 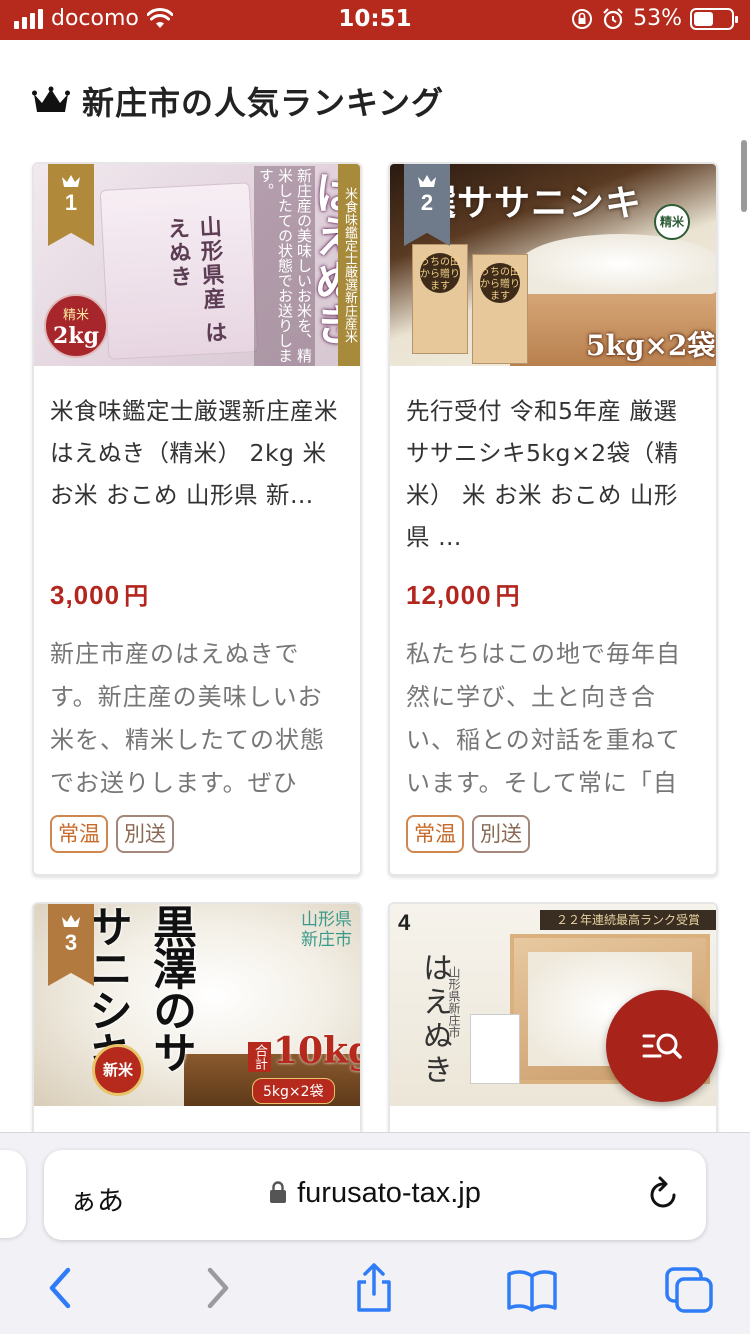 What do you see at coordinates (744, 176) in the screenshot?
I see `scrollbar` at bounding box center [744, 176].